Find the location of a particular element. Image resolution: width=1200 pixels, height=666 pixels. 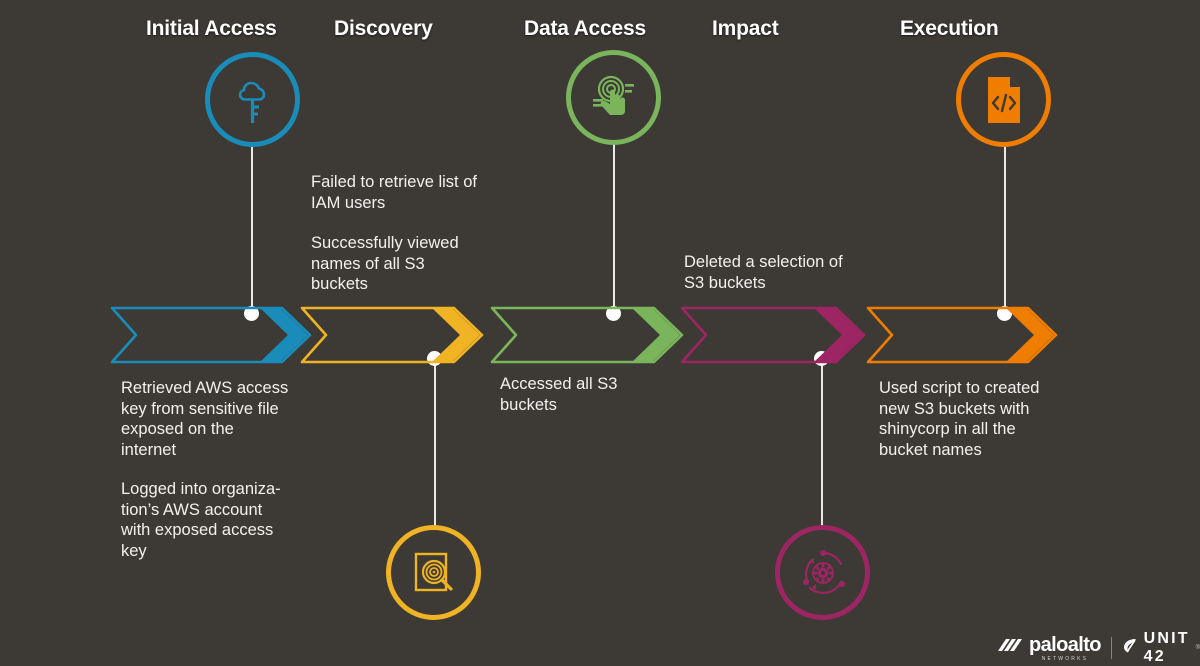

stage-chevron-discovery is located at coordinates (395, 335).